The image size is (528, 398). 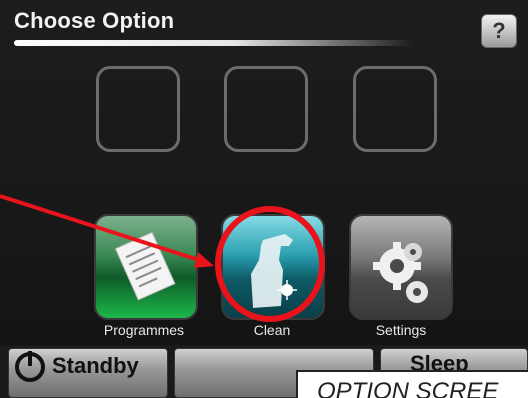 What do you see at coordinates (270, 264) in the screenshot?
I see `highlight-circle` at bounding box center [270, 264].